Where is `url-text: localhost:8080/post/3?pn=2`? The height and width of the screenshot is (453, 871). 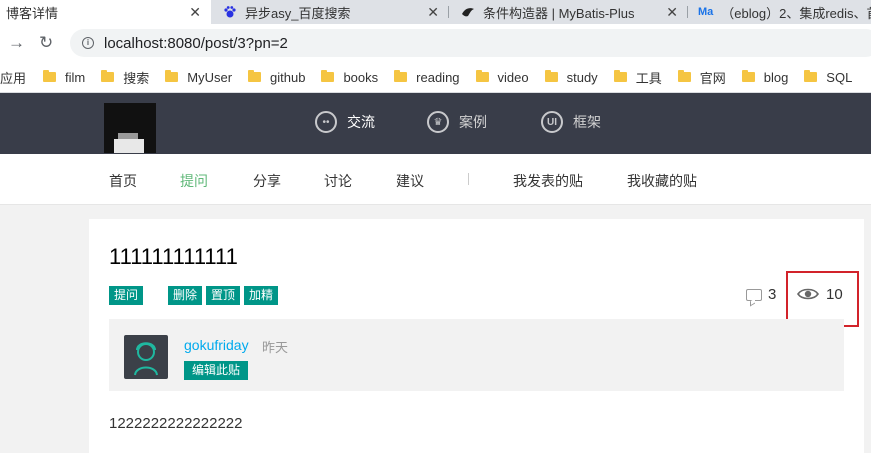
url-text: localhost:8080/post/3?pn=2 is located at coordinates (196, 43).